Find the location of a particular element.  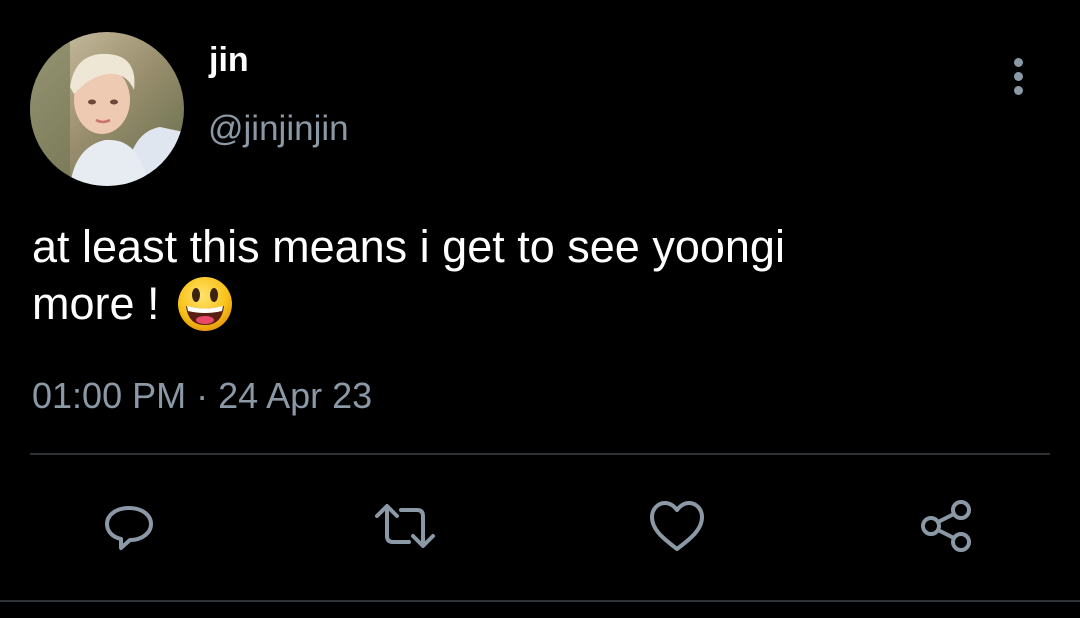

retweet-button is located at coordinates (405, 526).